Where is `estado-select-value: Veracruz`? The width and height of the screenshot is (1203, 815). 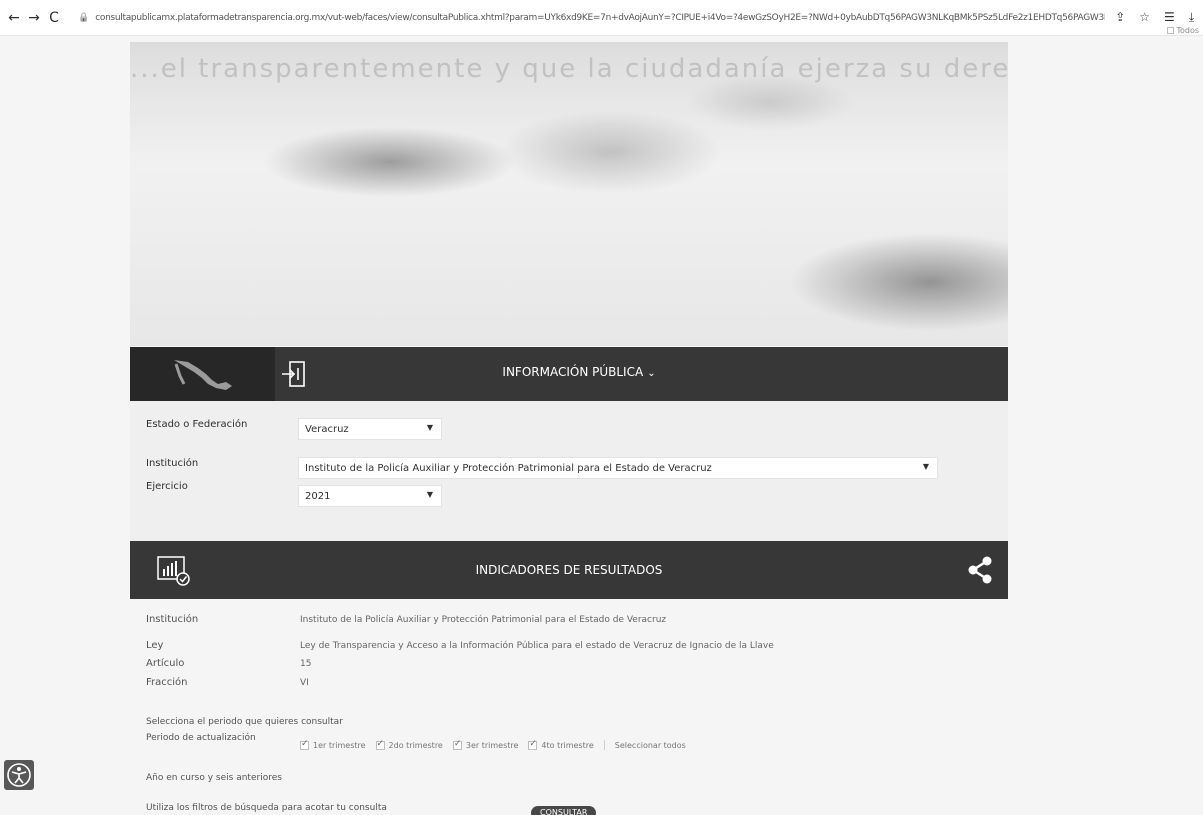 estado-select-value: Veracruz is located at coordinates (327, 429).